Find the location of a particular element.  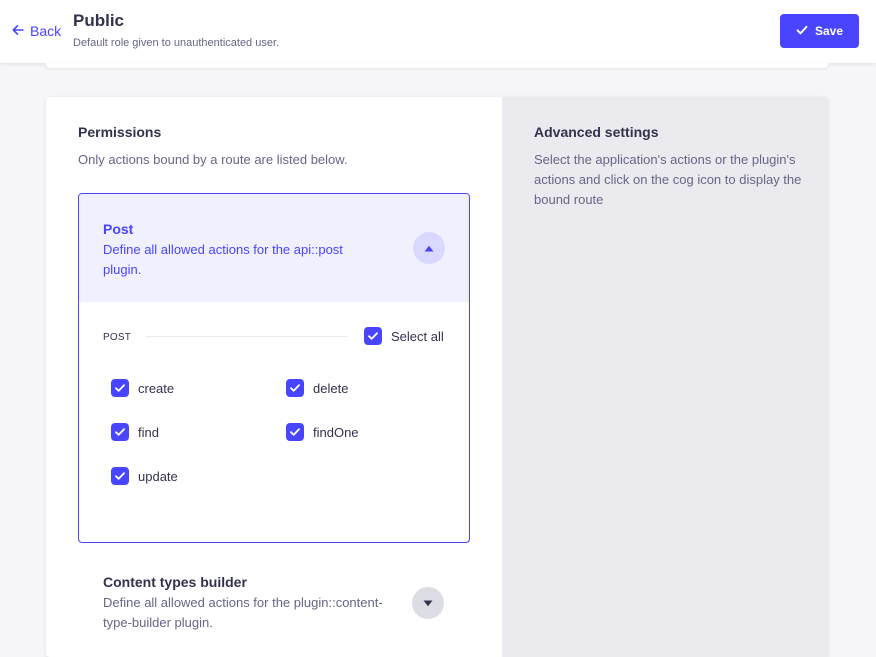

back-label: Back is located at coordinates (46, 31).